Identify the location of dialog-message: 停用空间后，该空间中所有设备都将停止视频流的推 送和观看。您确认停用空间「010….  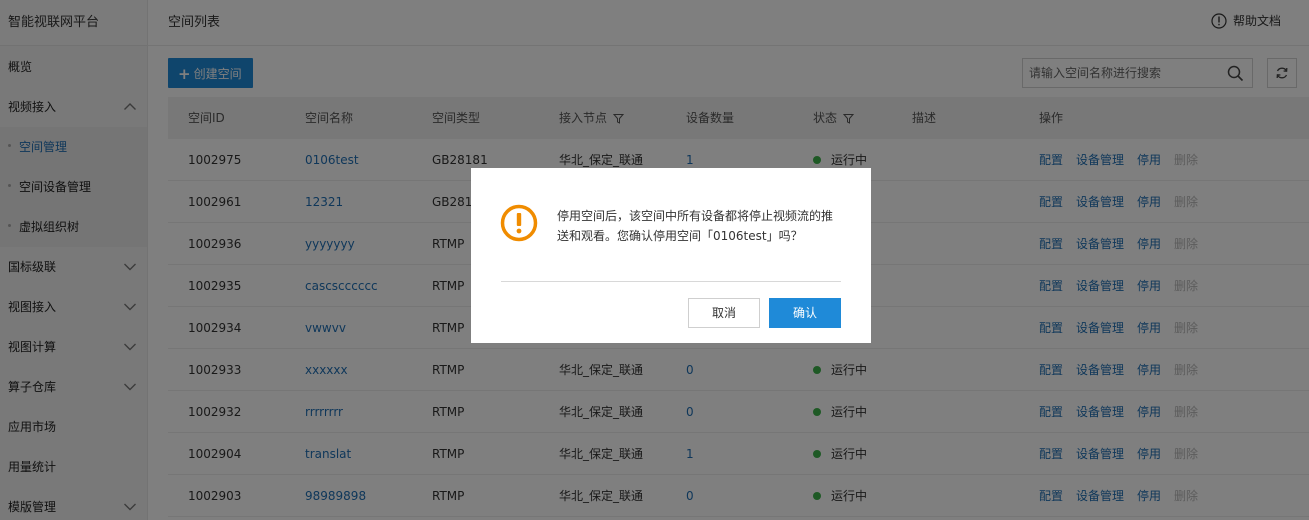
(702, 226).